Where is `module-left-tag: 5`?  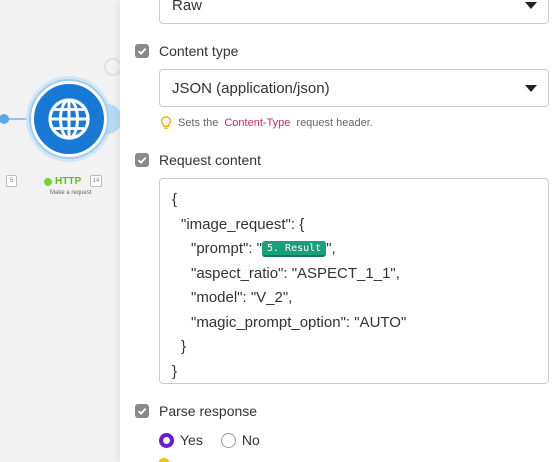
module-left-tag: 5 is located at coordinates (11, 181).